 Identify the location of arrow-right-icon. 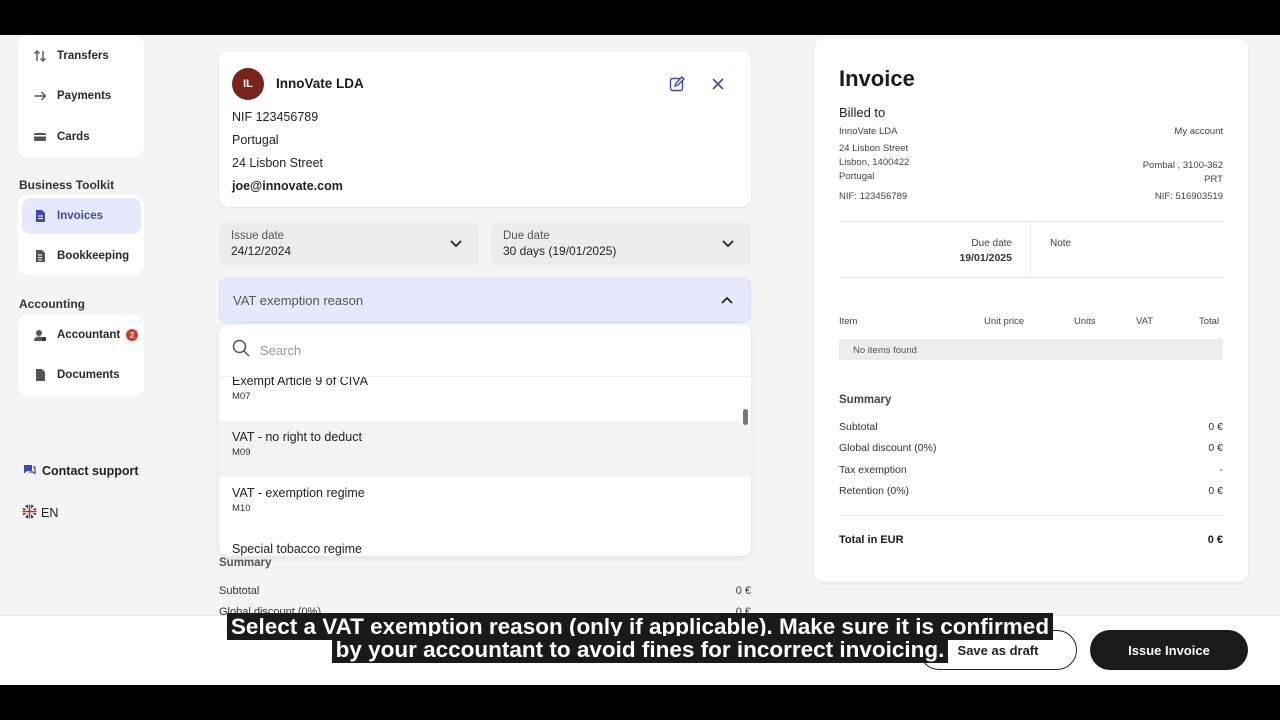
(40, 96).